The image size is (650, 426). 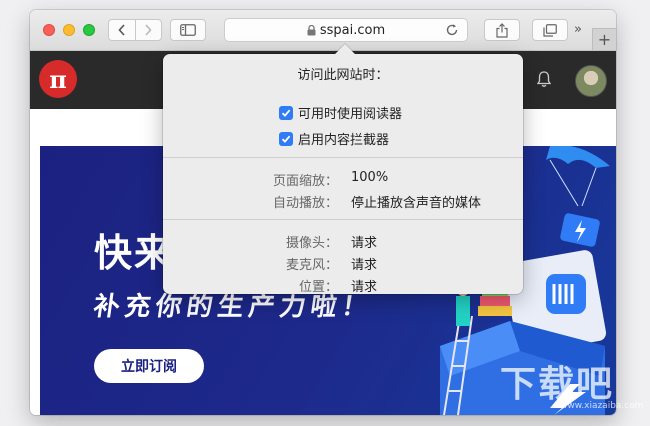 I want to click on watermark-url: www.xiazaiba.com, so click(x=602, y=406).